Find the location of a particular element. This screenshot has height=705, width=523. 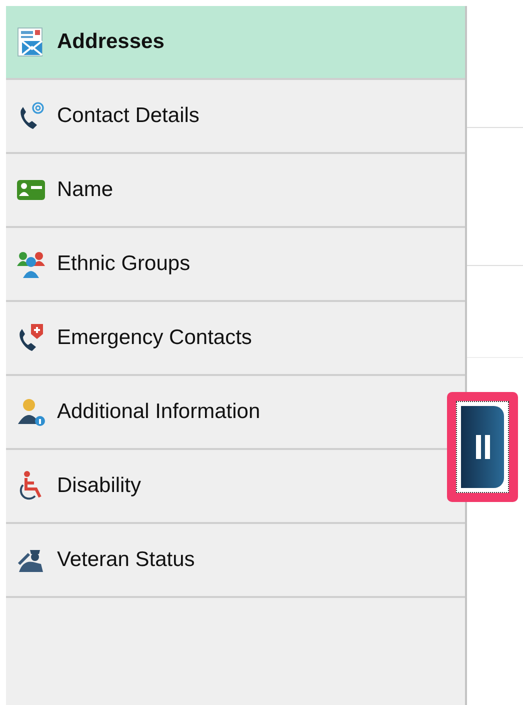

person-info-icon is located at coordinates (31, 412).